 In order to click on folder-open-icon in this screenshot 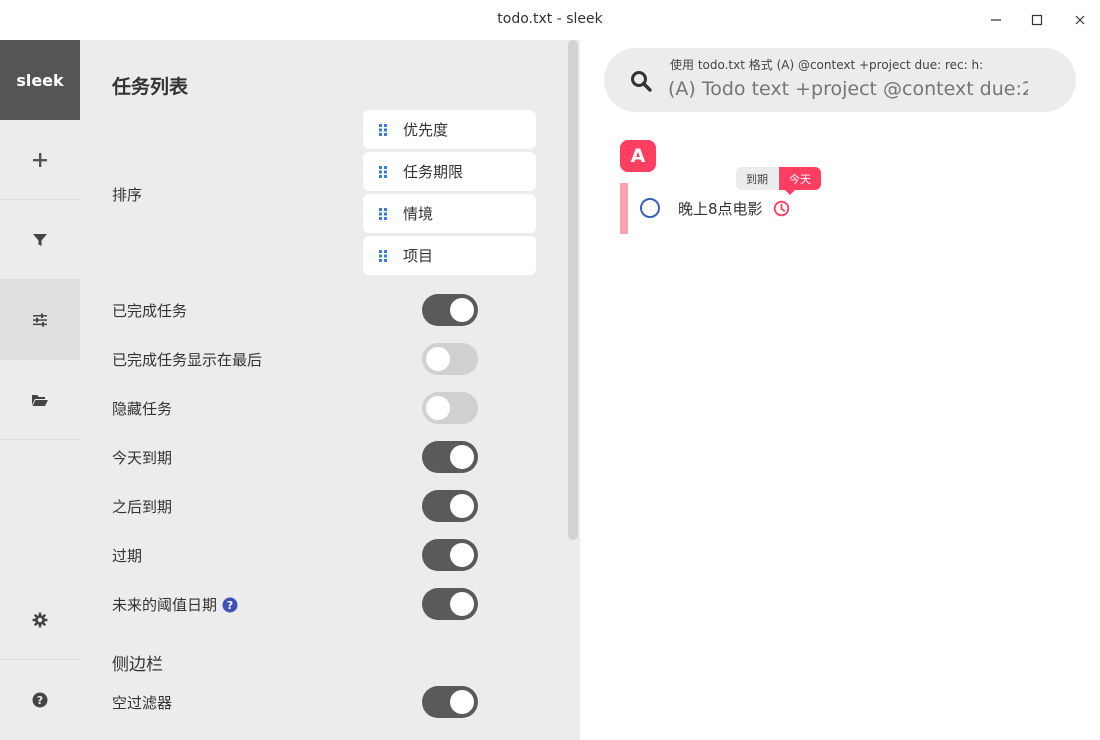, I will do `click(40, 400)`.